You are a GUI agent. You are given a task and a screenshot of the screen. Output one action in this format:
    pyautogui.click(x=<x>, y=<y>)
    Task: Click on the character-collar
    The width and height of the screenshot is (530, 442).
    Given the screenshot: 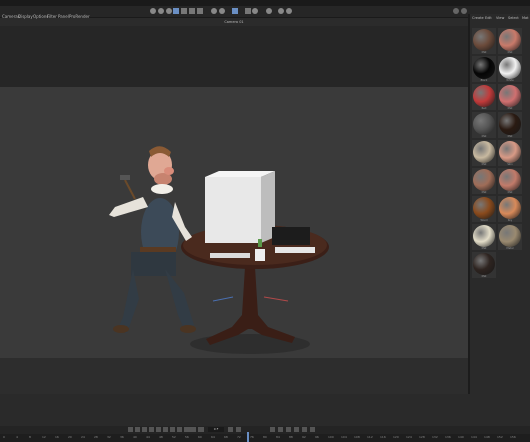 What is the action you would take?
    pyautogui.click(x=162, y=189)
    